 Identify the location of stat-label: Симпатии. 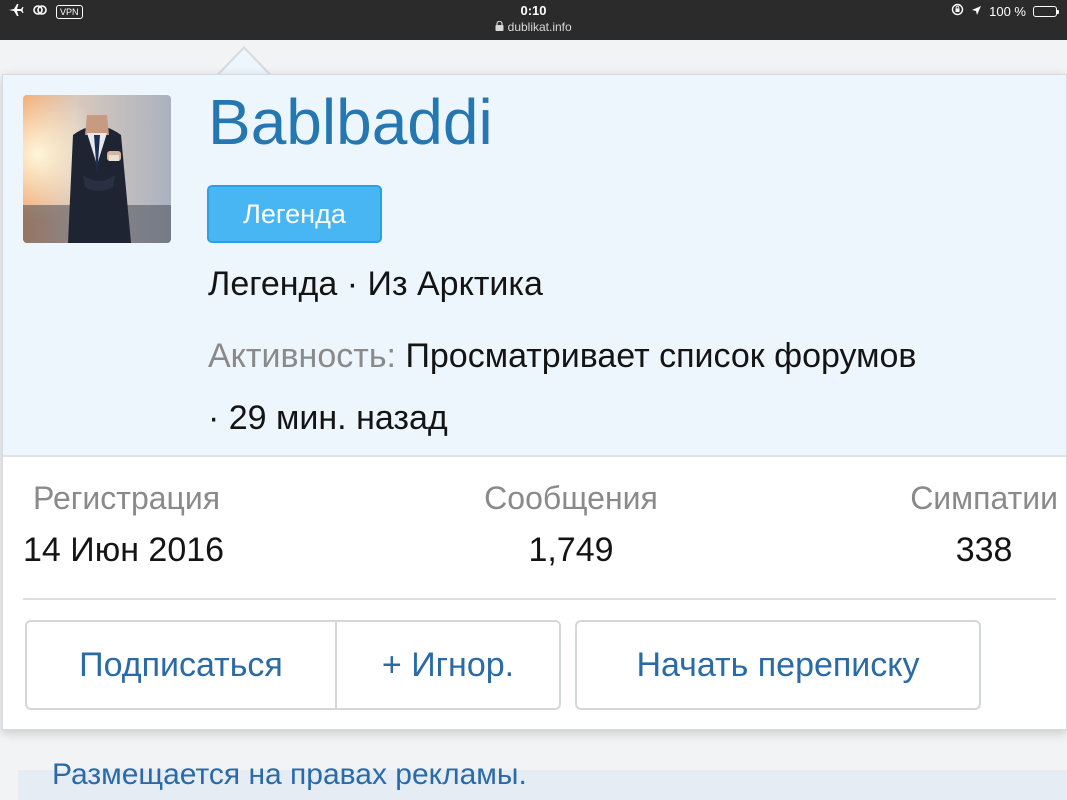
(984, 498).